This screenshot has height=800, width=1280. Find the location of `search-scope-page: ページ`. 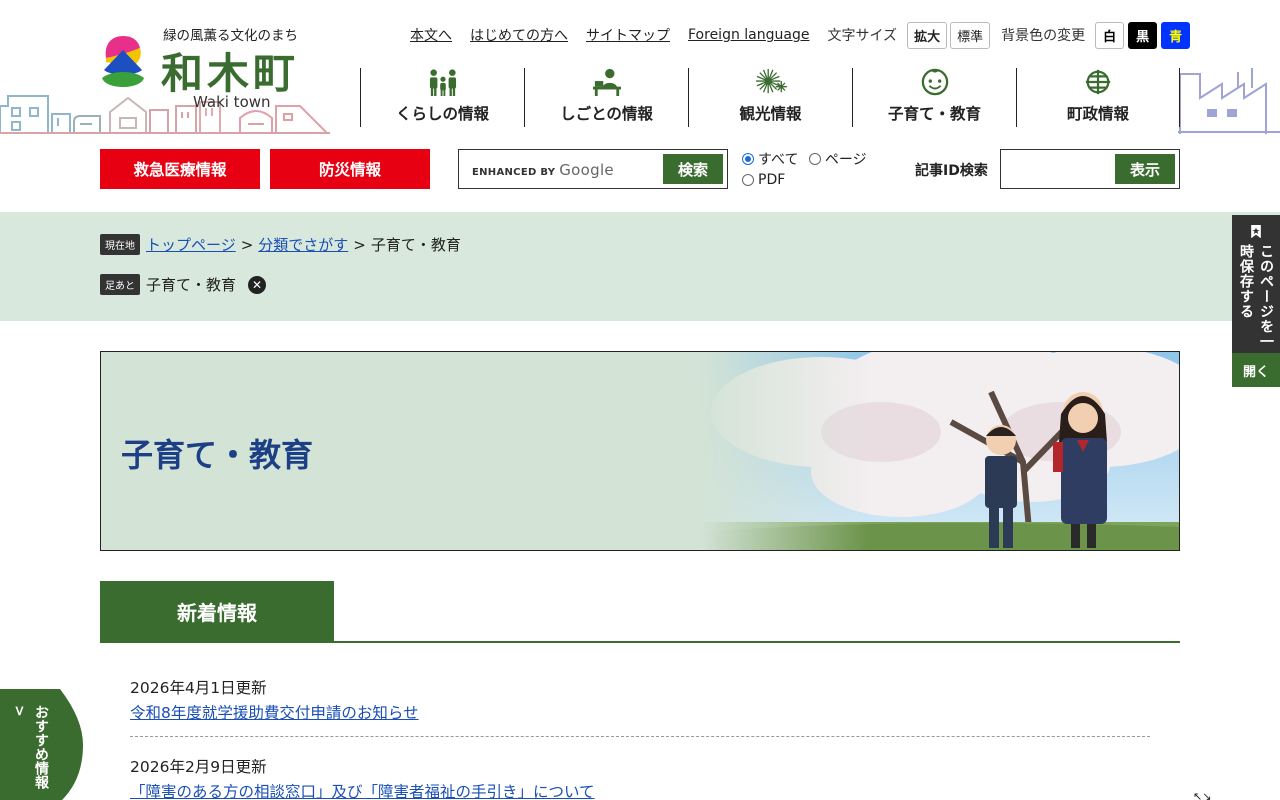

search-scope-page: ページ is located at coordinates (837, 158).